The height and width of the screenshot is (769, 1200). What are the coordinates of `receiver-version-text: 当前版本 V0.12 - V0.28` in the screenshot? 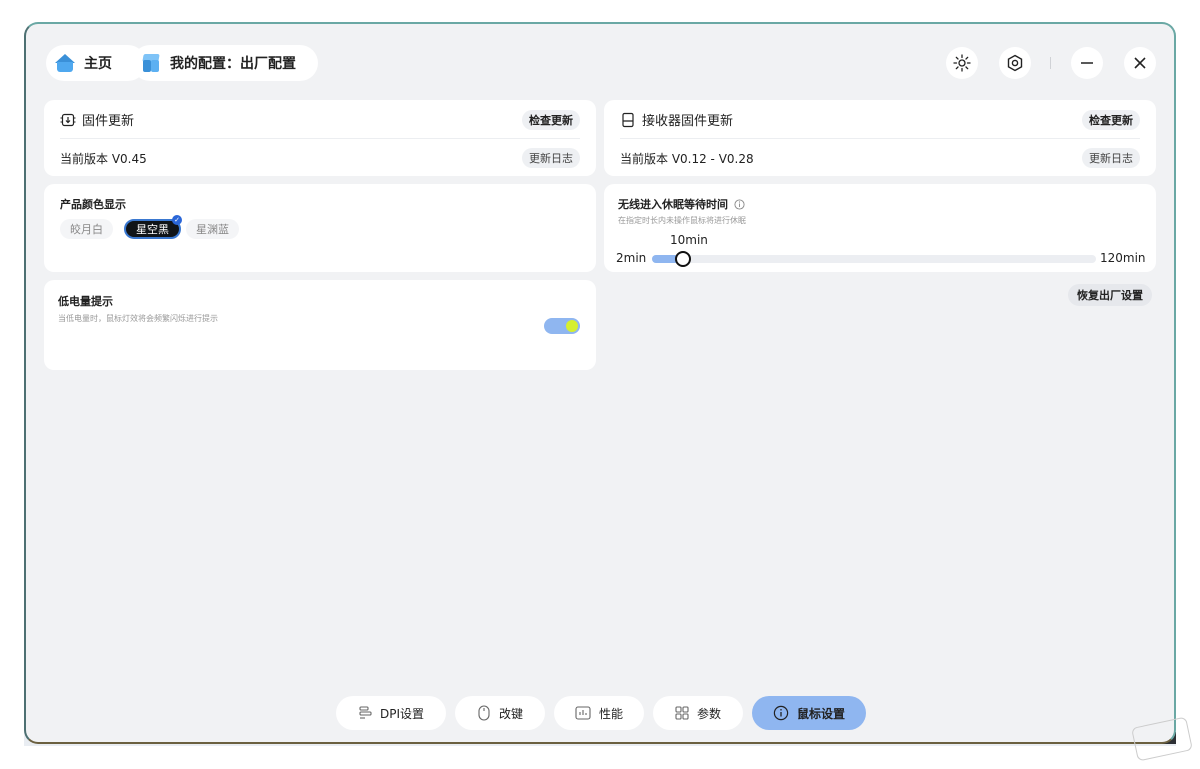 It's located at (687, 159).